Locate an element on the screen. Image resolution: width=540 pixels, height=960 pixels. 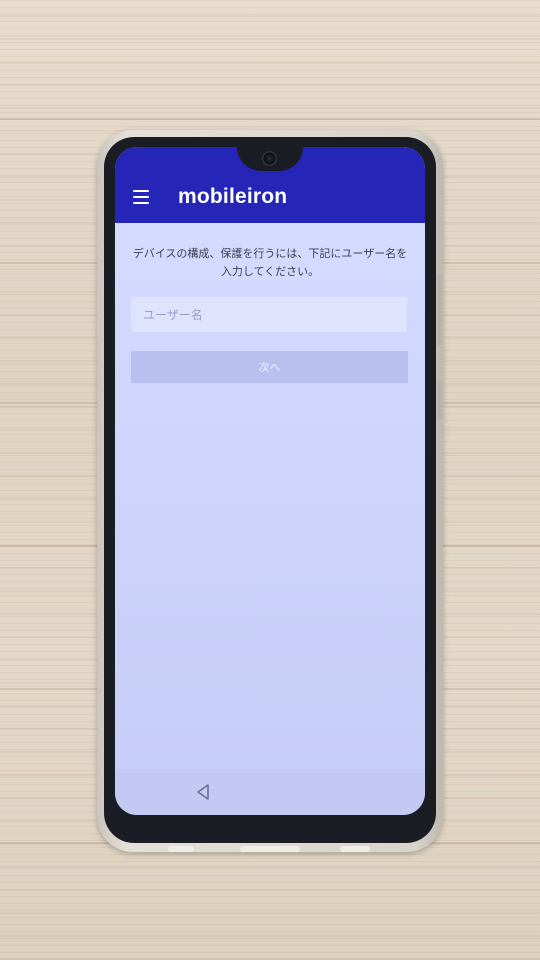
wood-plank-seam is located at coordinates (270, 119).